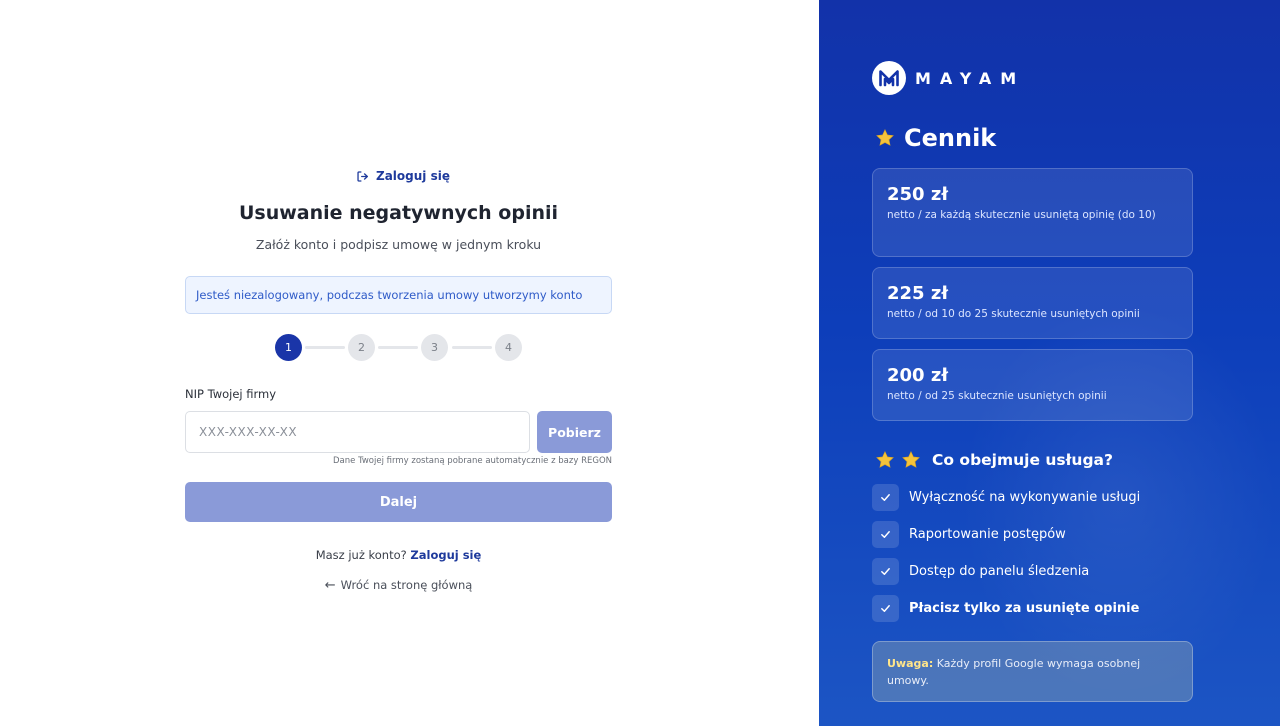 Image resolution: width=1280 pixels, height=726 pixels. What do you see at coordinates (357, 432) in the screenshot?
I see `nip-input` at bounding box center [357, 432].